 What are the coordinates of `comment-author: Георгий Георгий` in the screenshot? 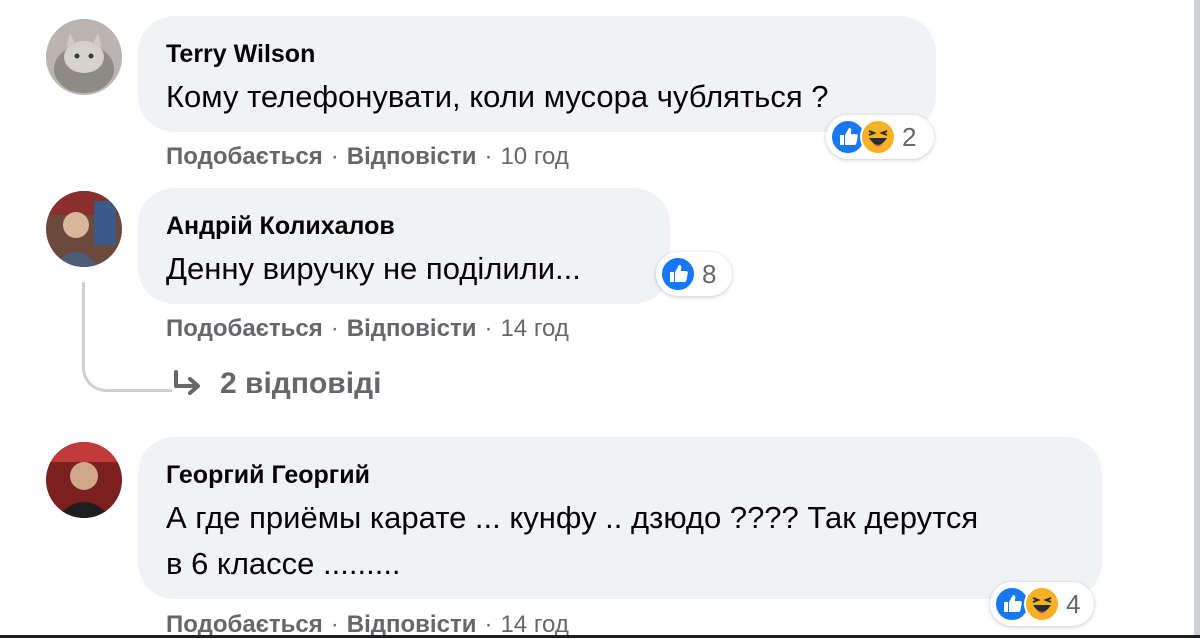 It's located at (620, 475).